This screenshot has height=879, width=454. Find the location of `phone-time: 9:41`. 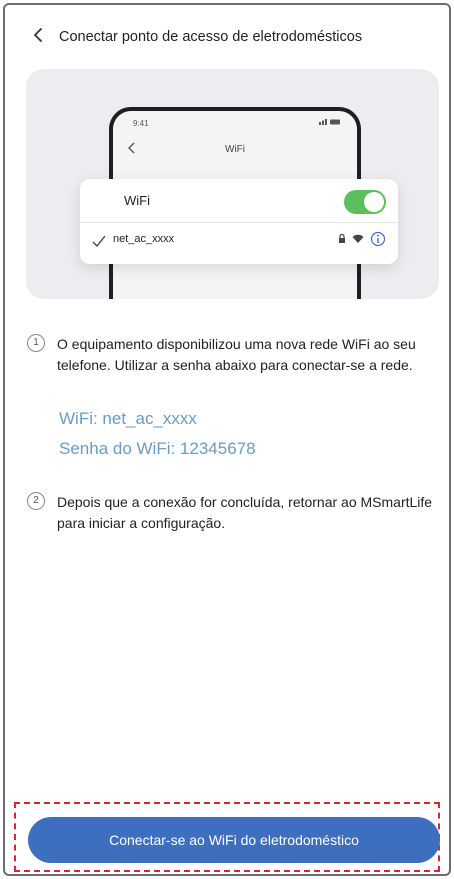

phone-time: 9:41 is located at coordinates (141, 123).